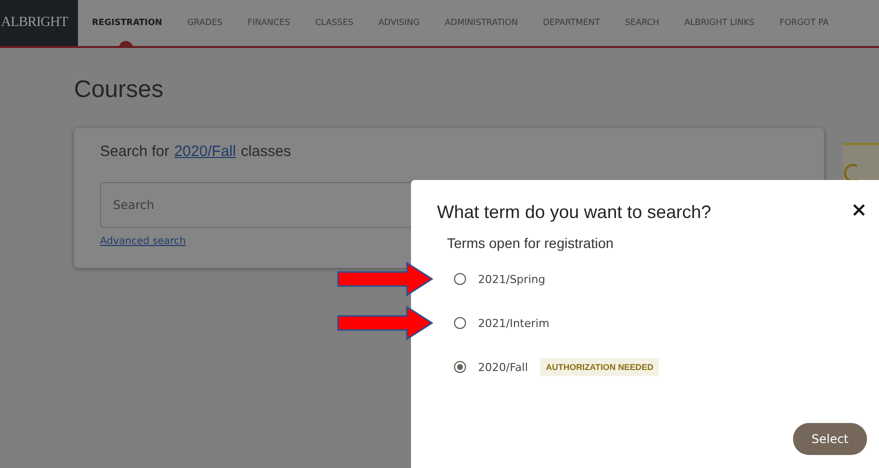 Image resolution: width=879 pixels, height=468 pixels. Describe the element at coordinates (143, 241) in the screenshot. I see `advanced-search-link: Advanced search` at that location.